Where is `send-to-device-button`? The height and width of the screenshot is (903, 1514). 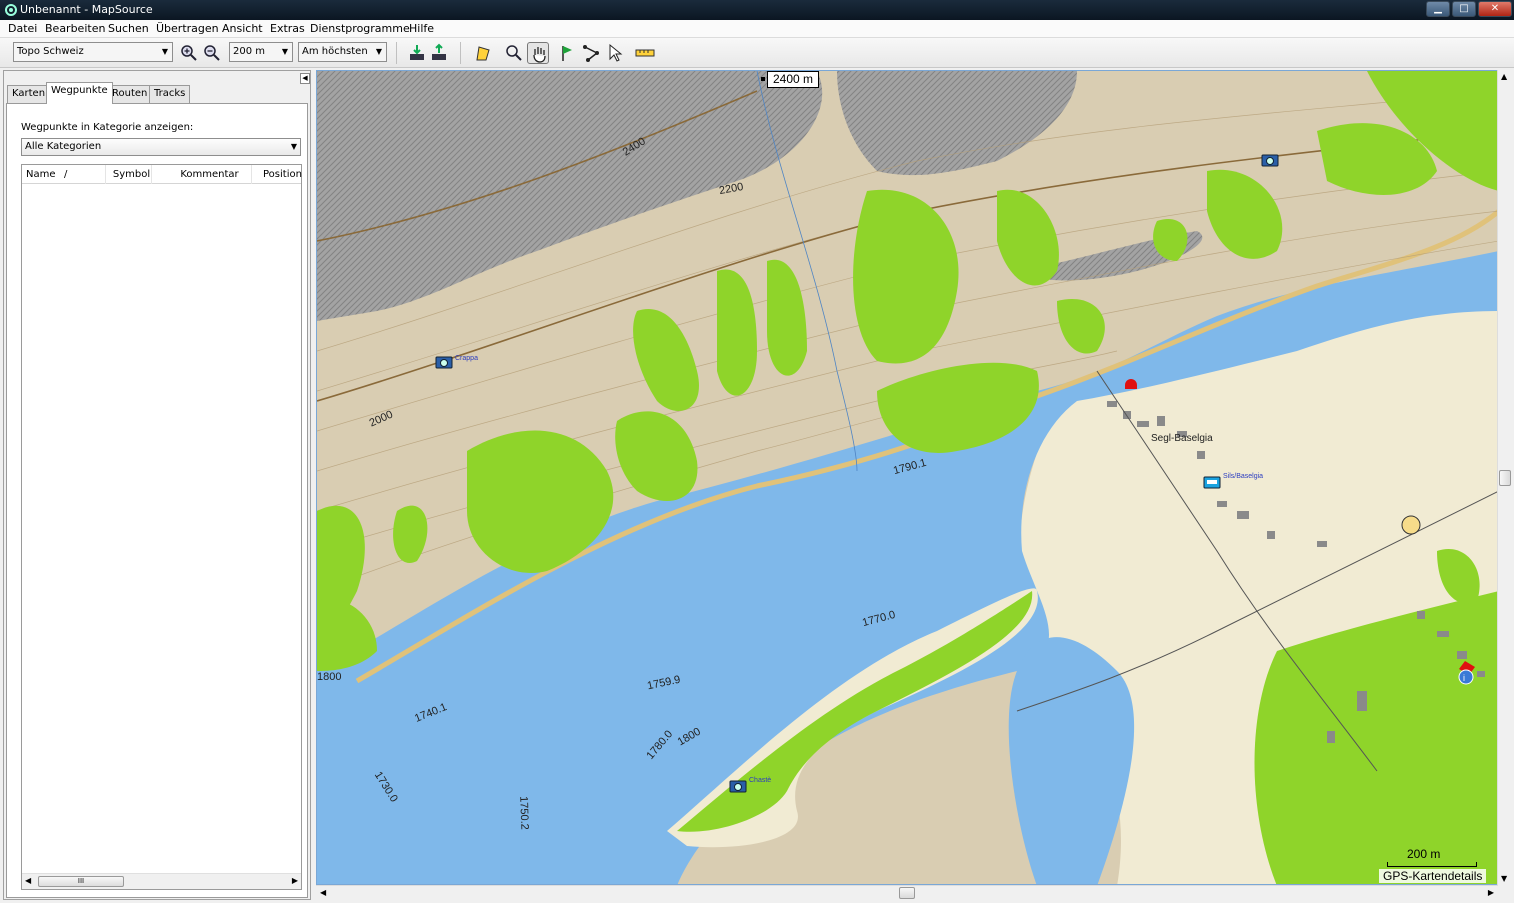
send-to-device-button is located at coordinates (439, 53).